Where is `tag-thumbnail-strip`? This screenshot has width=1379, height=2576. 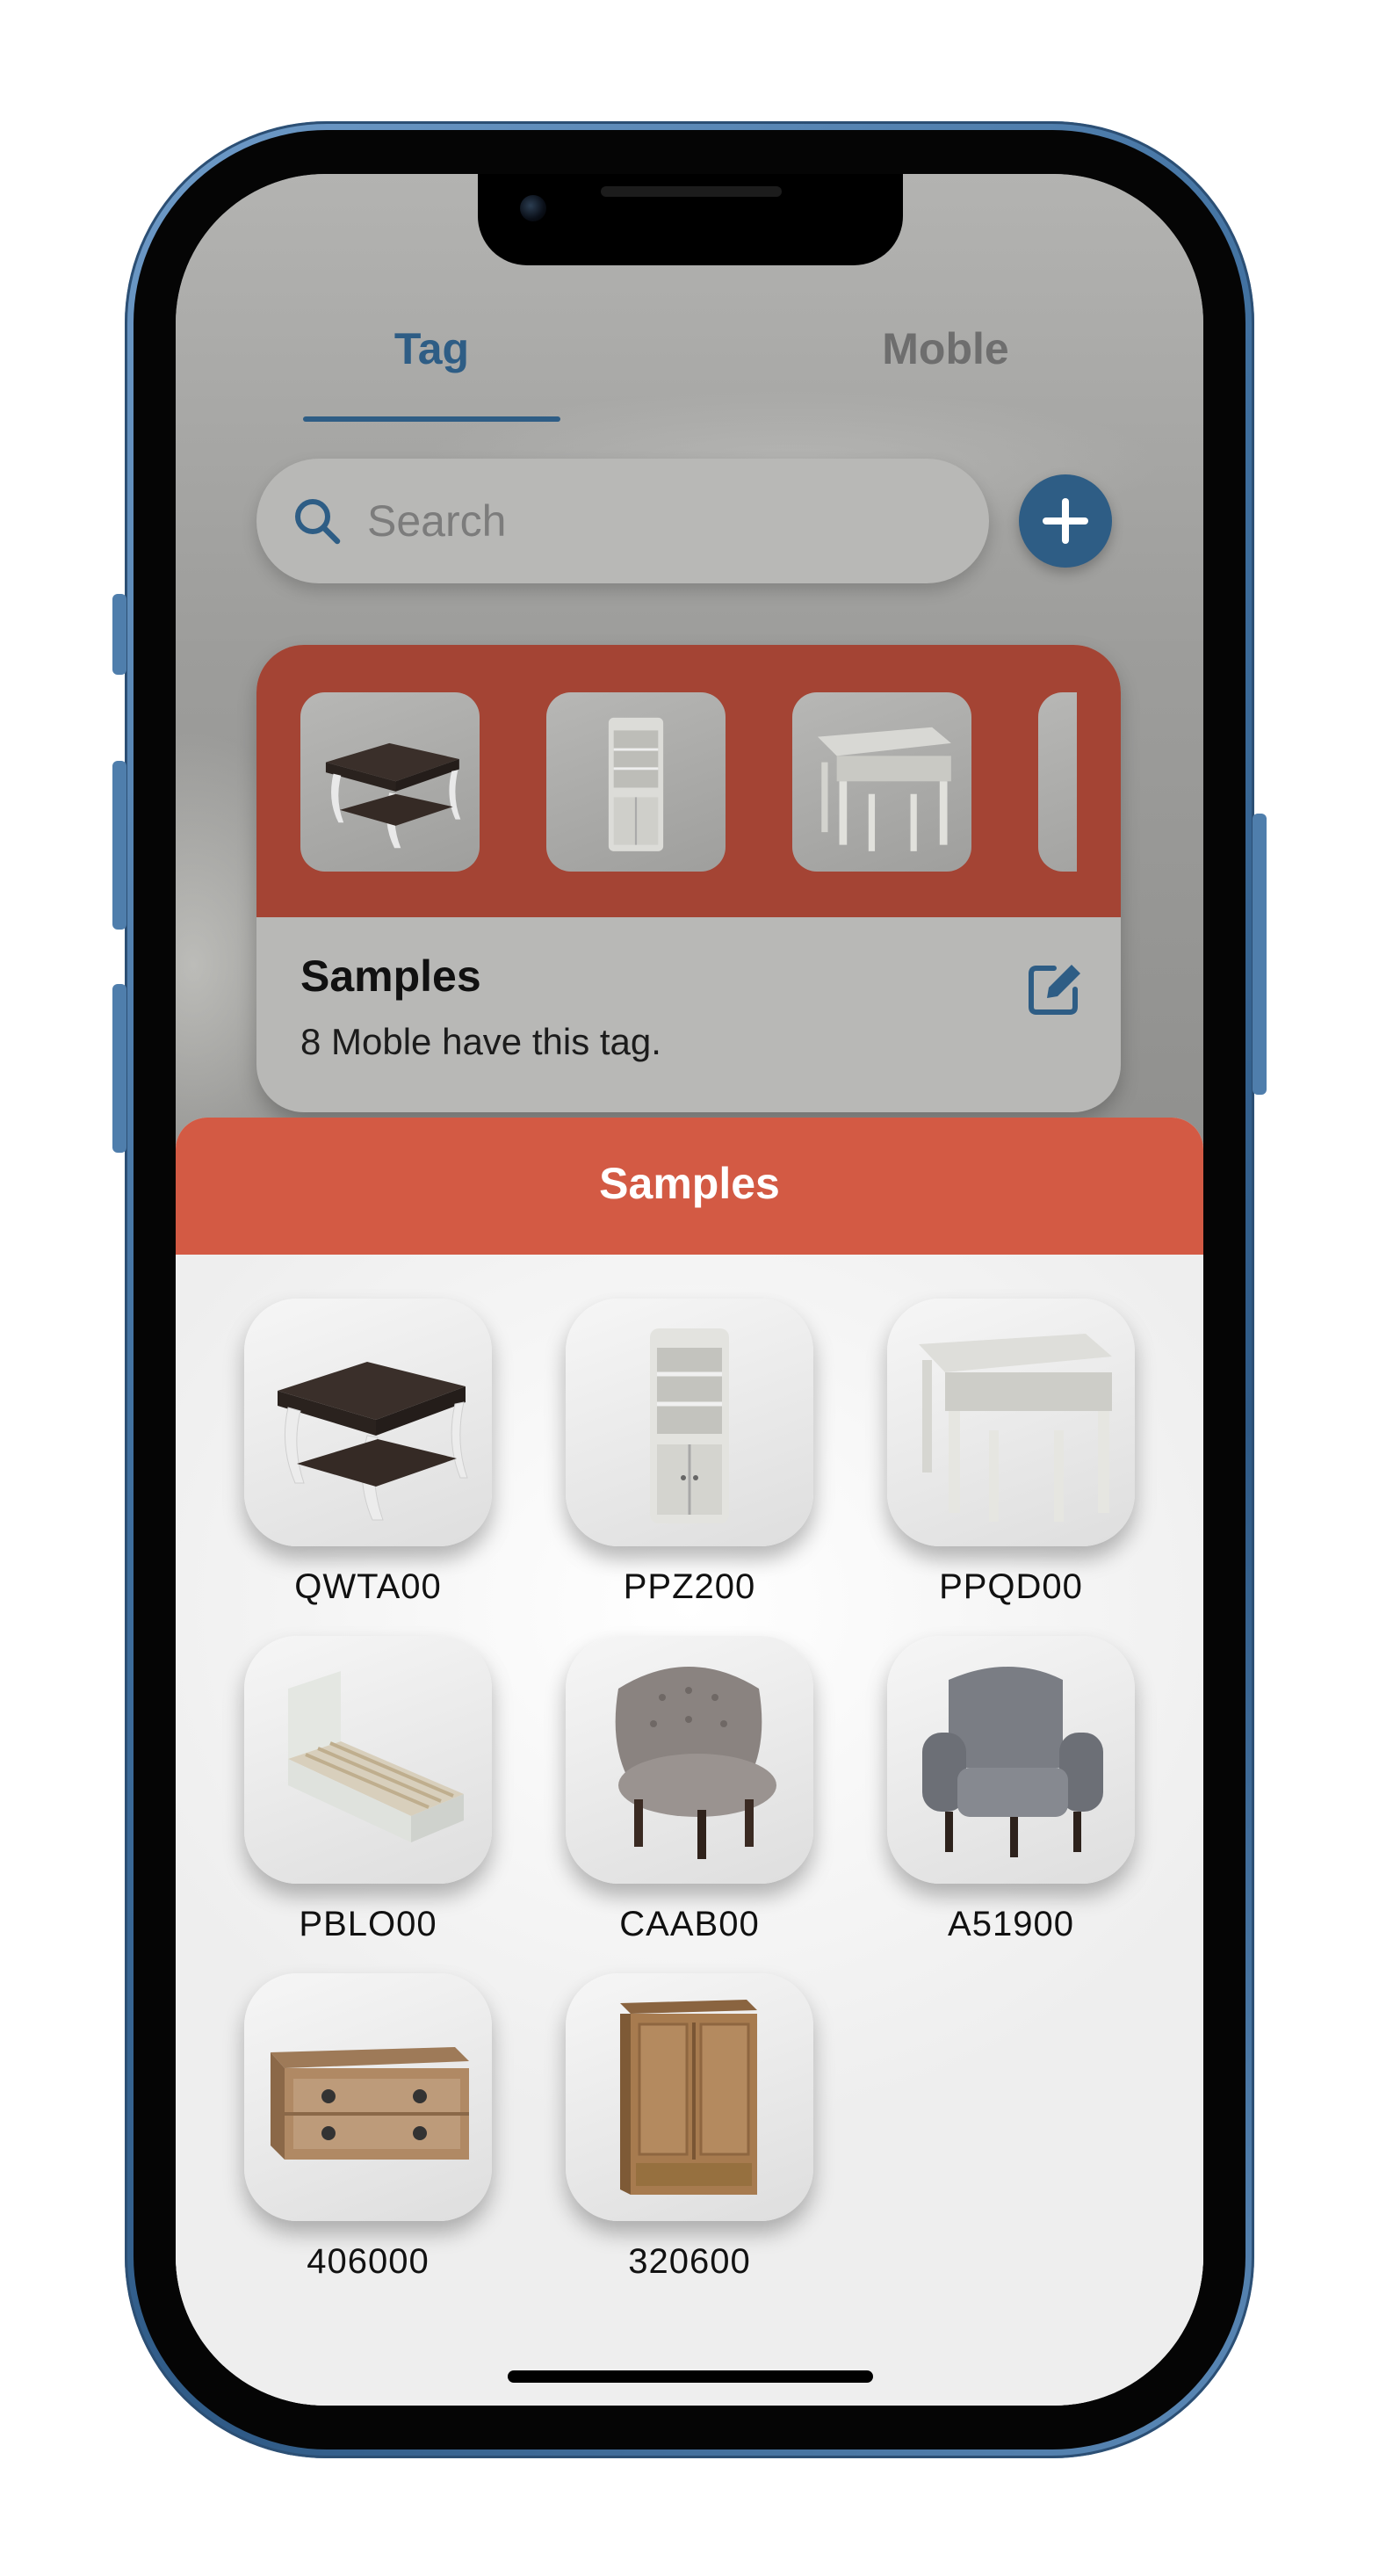
tag-thumbnail-strip is located at coordinates (688, 782).